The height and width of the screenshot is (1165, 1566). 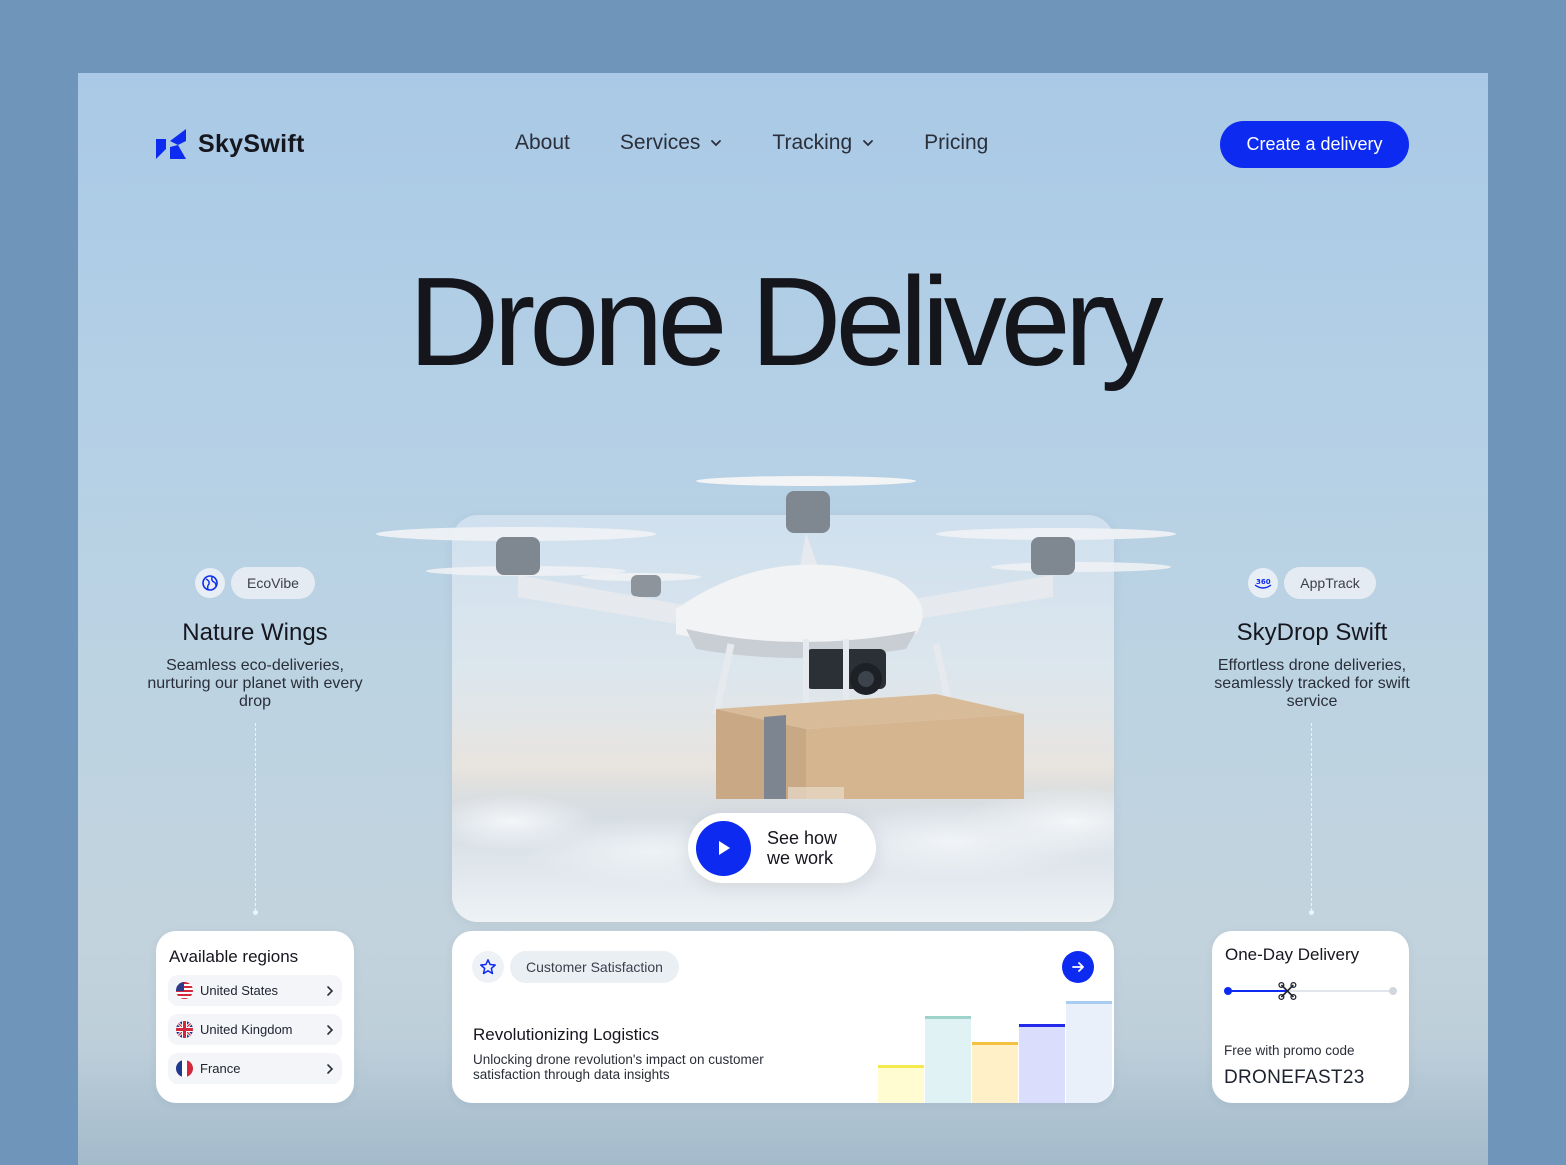 I want to click on nav-tracking: Tracking, so click(x=823, y=143).